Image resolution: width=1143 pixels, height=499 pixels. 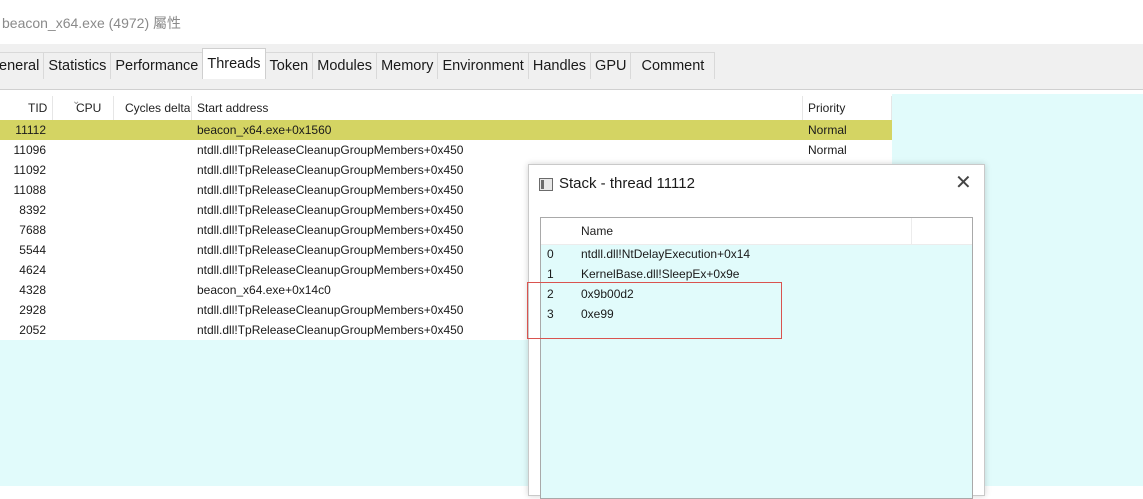 What do you see at coordinates (232, 108) in the screenshot?
I see `column-header-start-address: Start address` at bounding box center [232, 108].